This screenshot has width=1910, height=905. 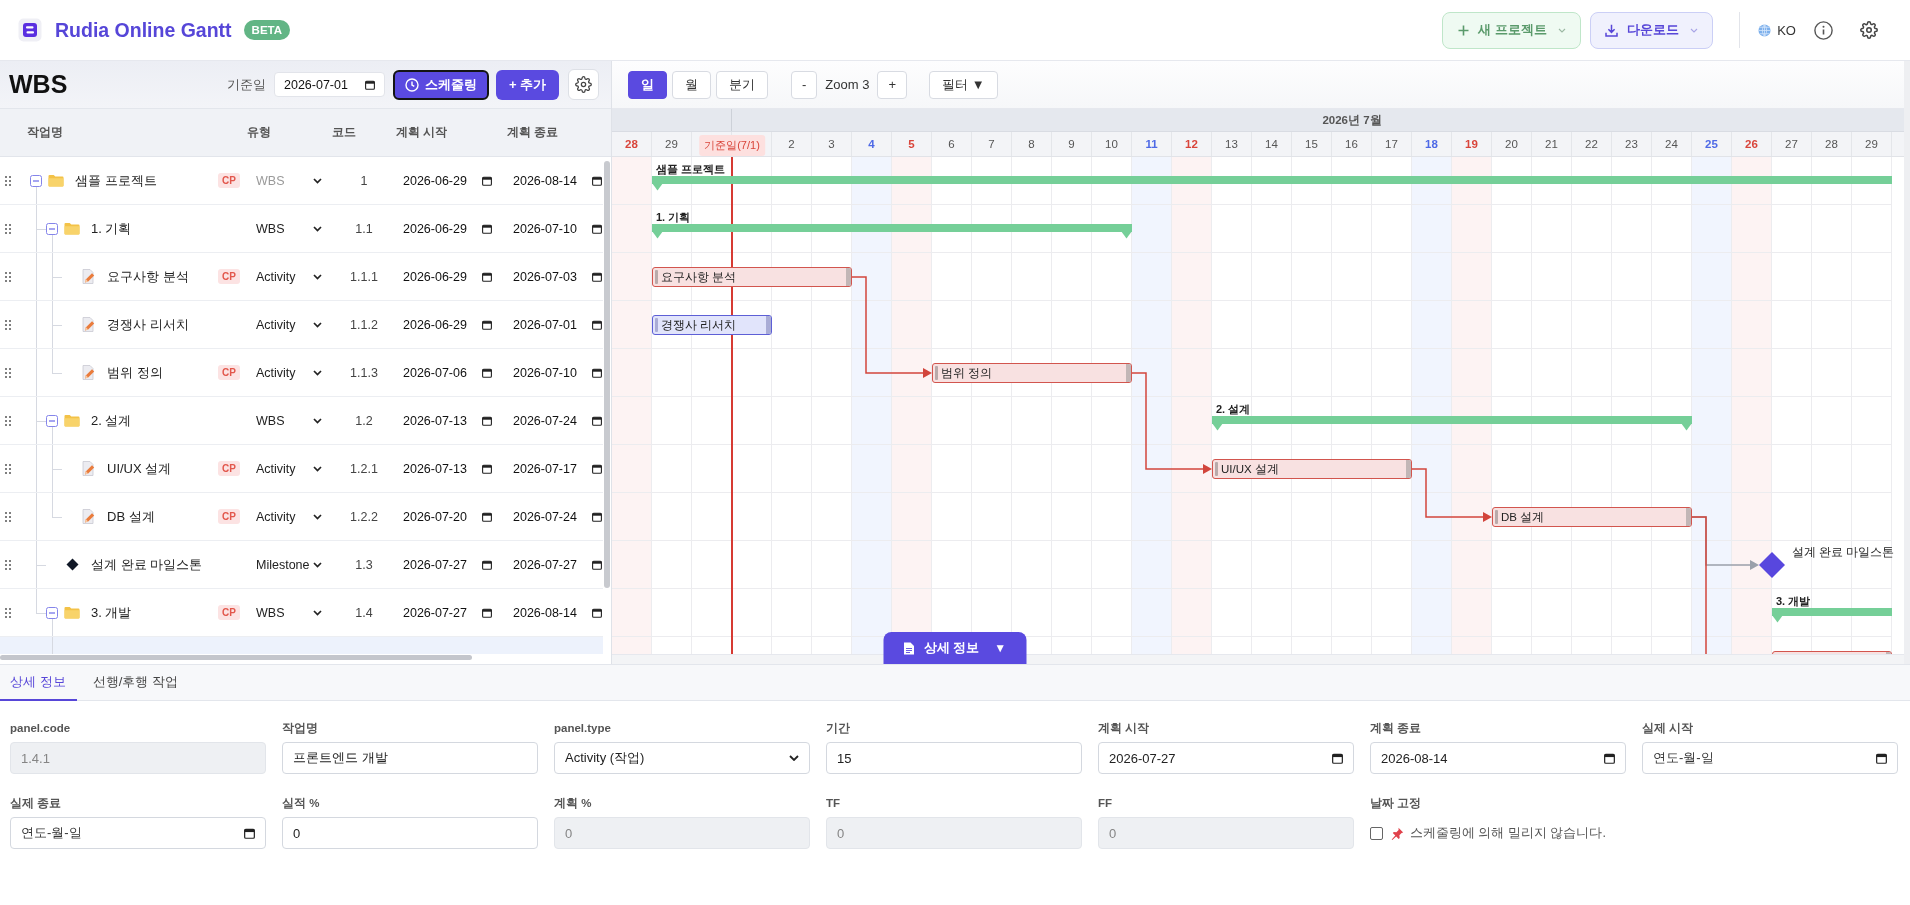 What do you see at coordinates (682, 758) in the screenshot?
I see `select-field: Activity (작업)` at bounding box center [682, 758].